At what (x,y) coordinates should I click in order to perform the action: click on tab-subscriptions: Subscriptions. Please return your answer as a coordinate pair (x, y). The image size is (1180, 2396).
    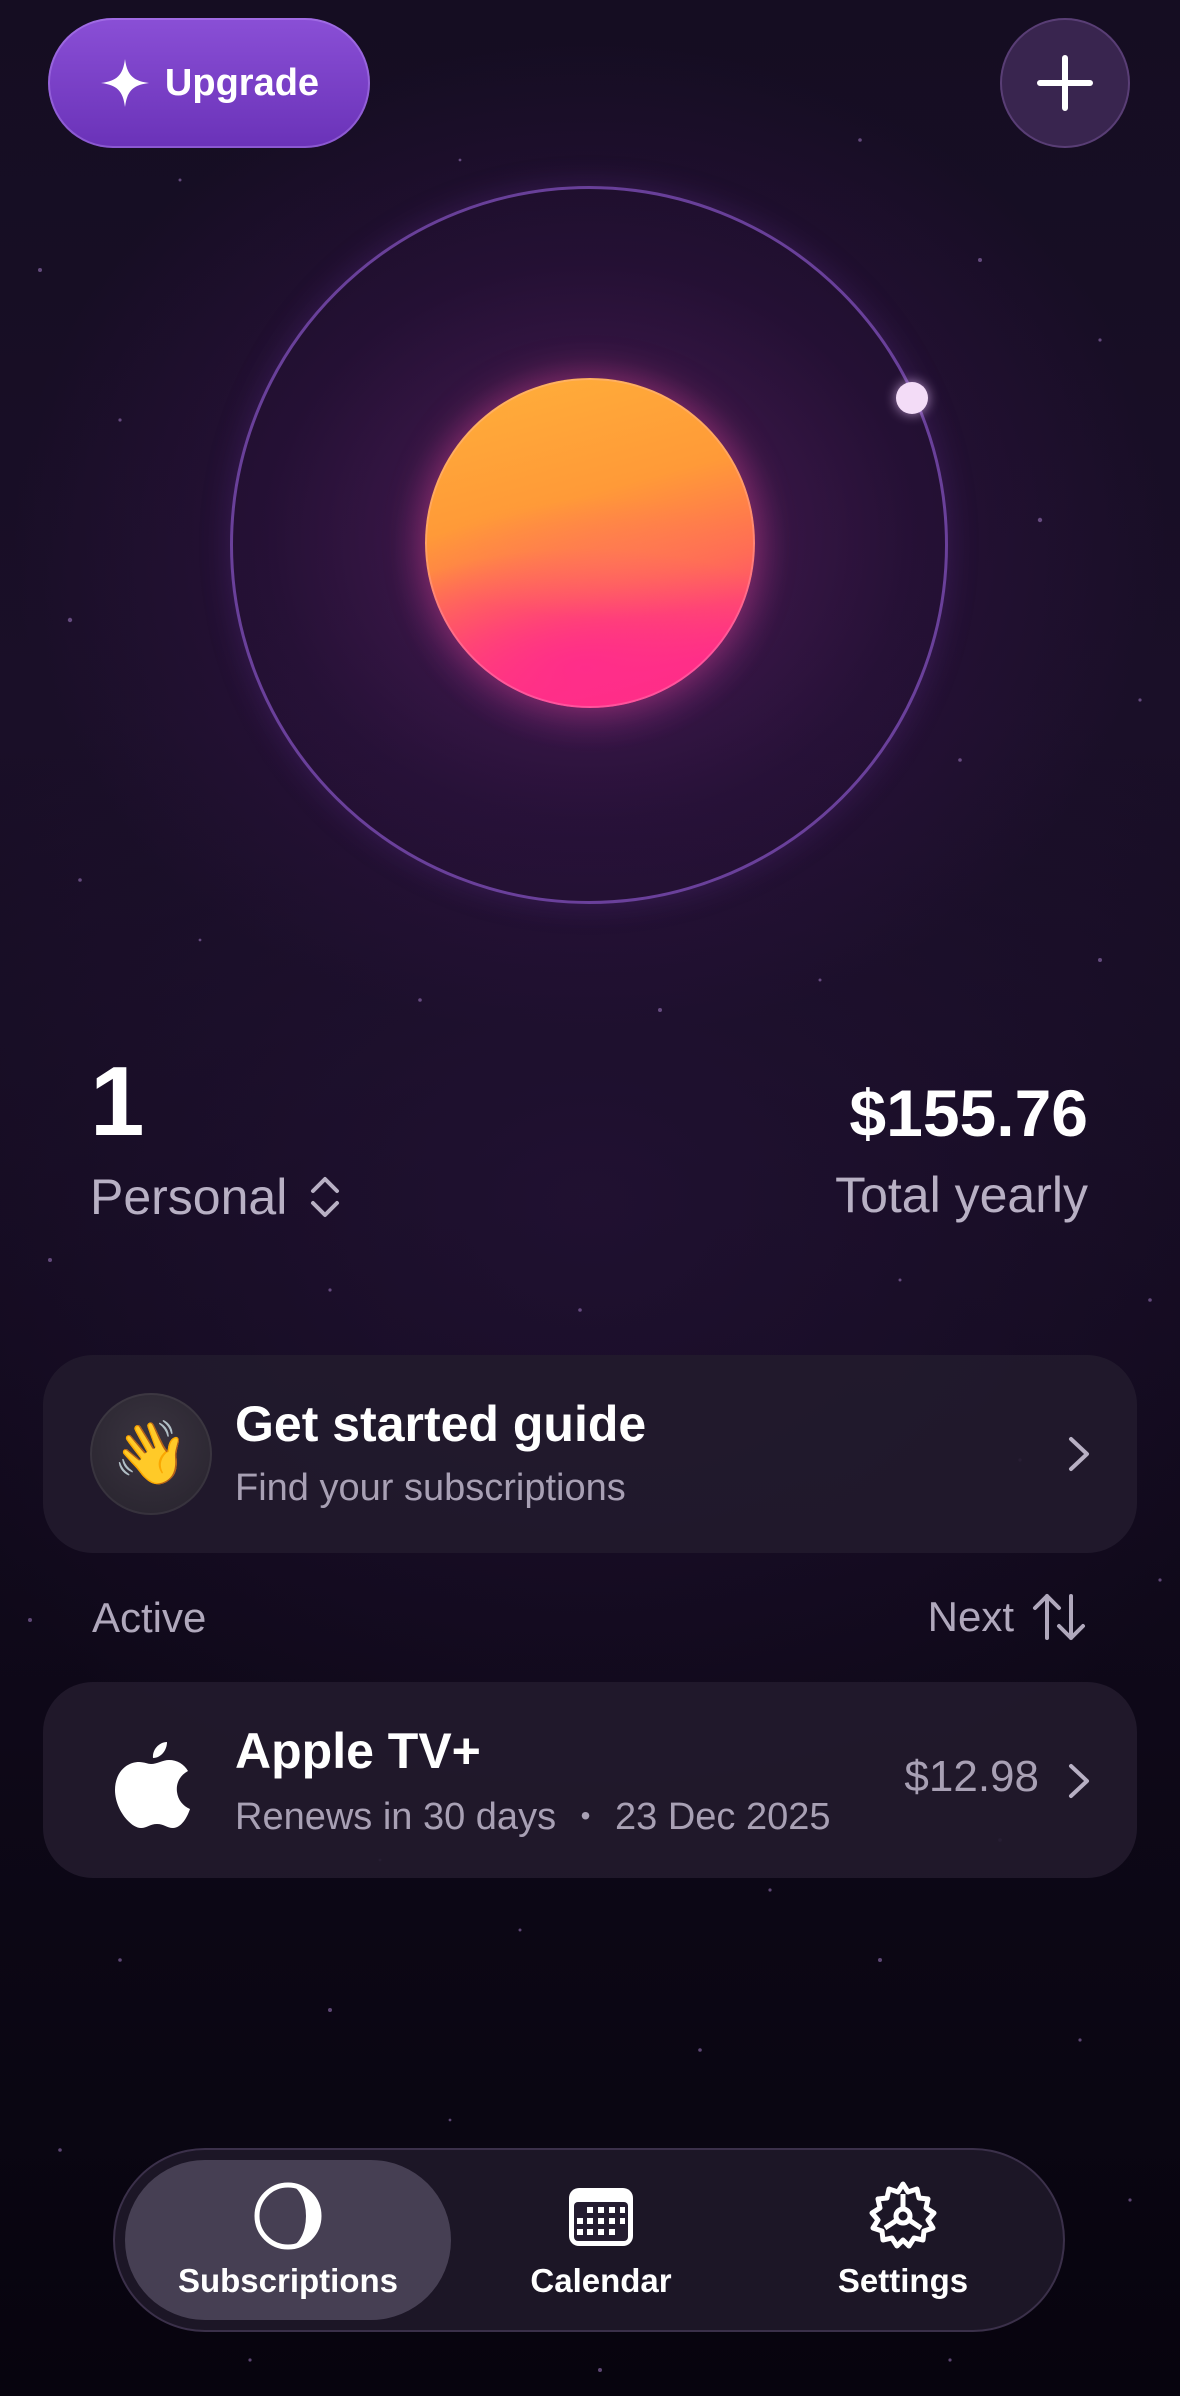
    Looking at the image, I should click on (288, 2240).